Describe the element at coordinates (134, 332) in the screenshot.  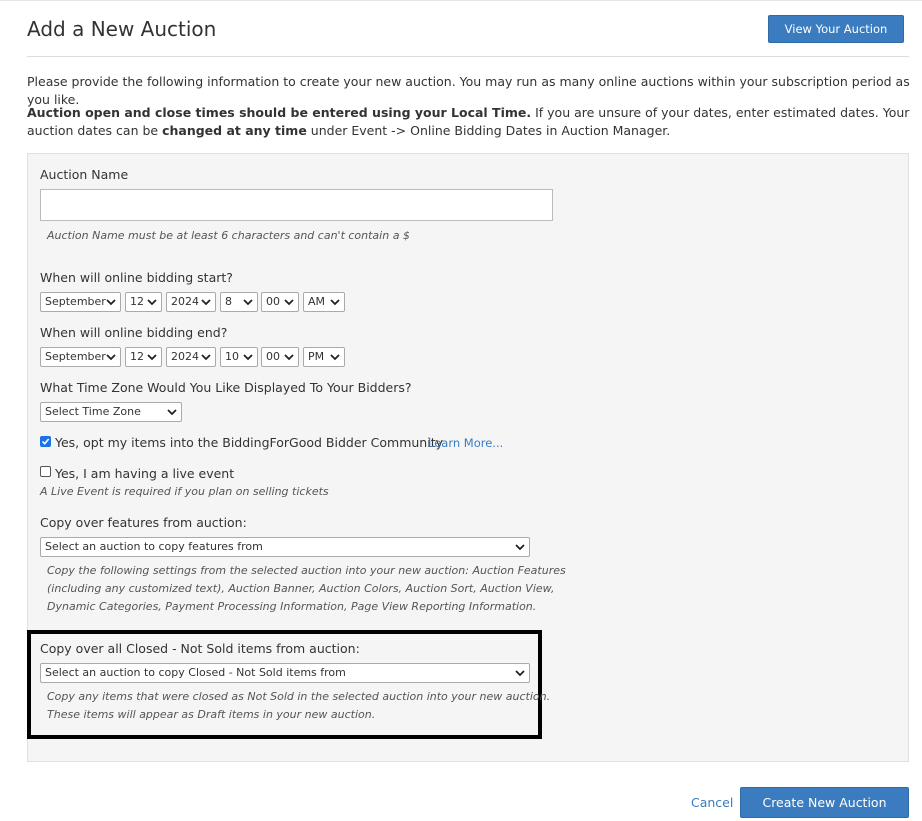
I see `end-label: When will online bidding end?` at that location.